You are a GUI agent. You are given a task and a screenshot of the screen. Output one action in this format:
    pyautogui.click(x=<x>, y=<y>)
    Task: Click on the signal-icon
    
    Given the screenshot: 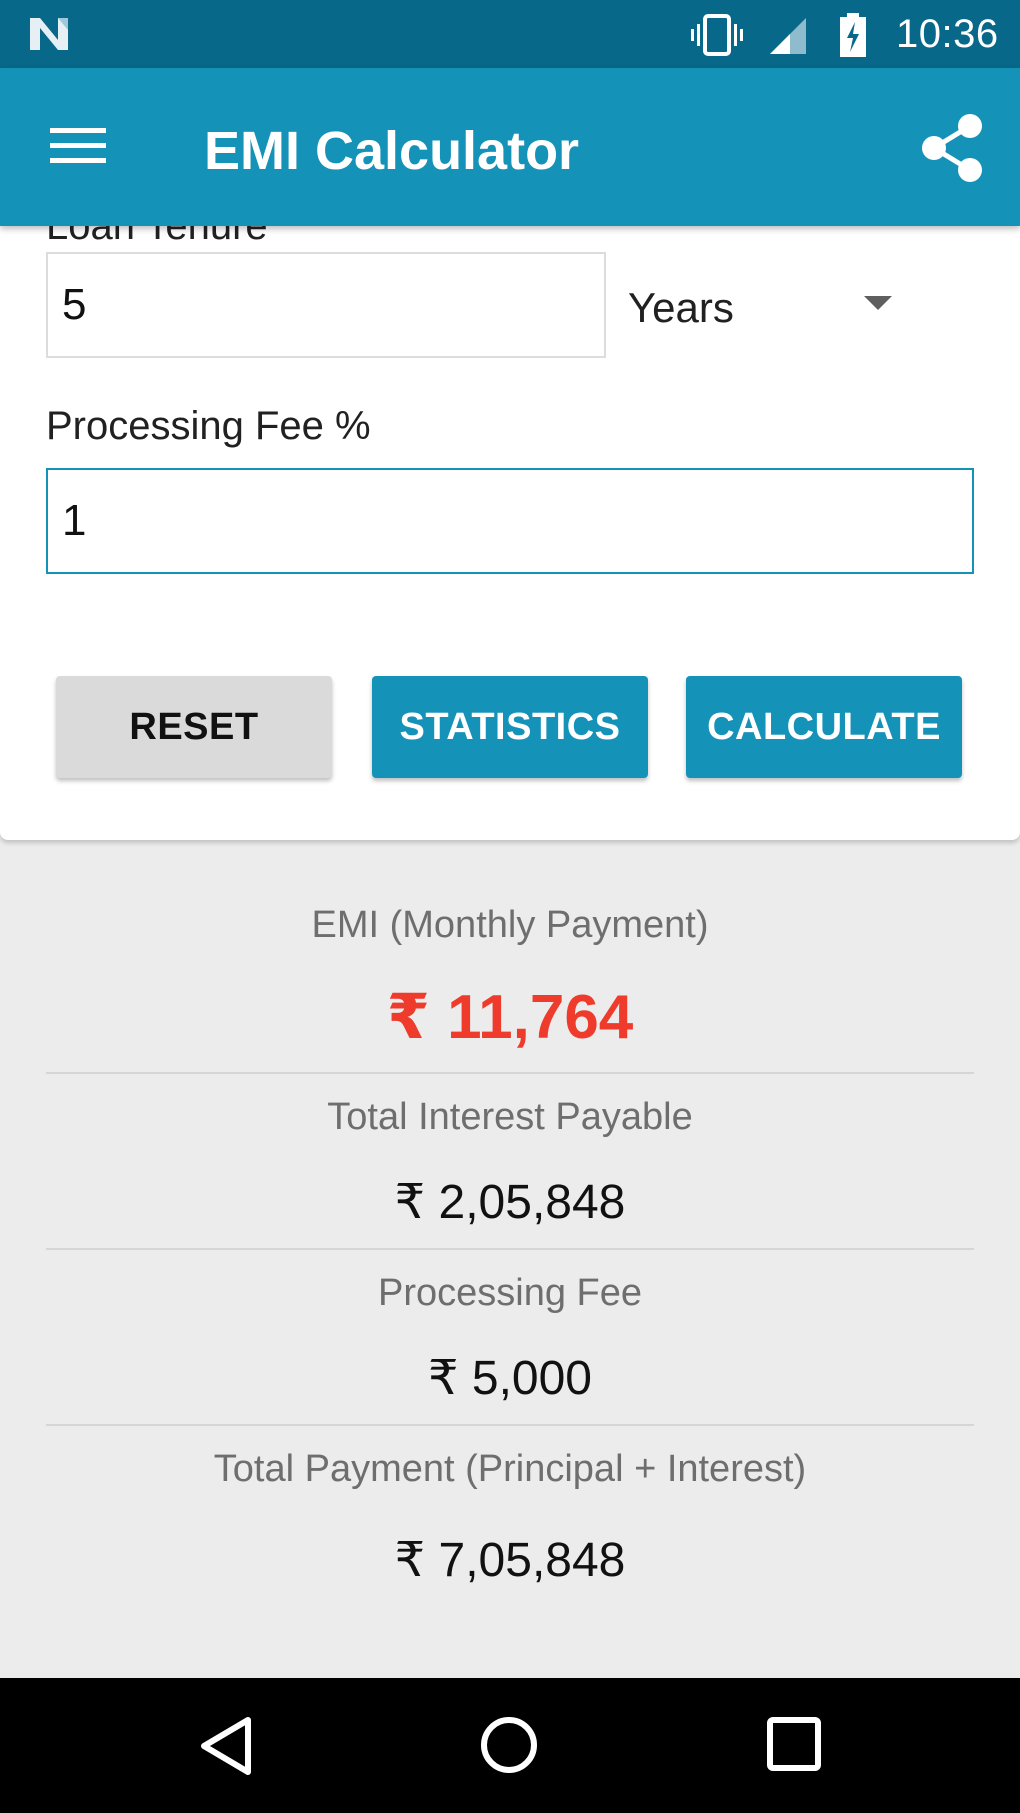 What is the action you would take?
    pyautogui.click(x=788, y=36)
    